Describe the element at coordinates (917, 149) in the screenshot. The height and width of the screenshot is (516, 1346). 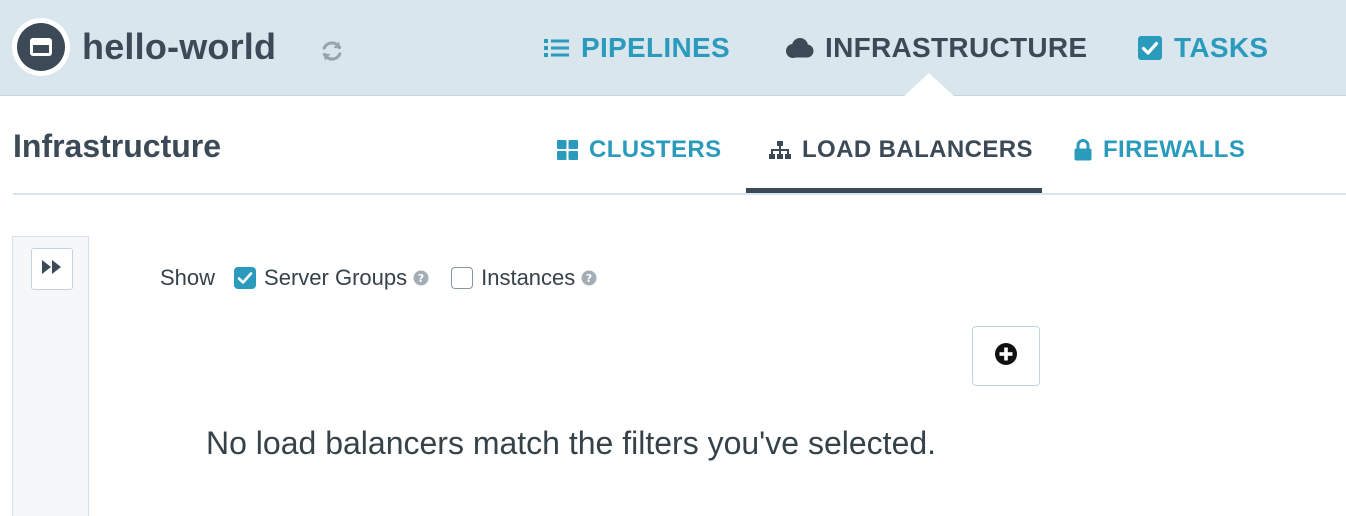
I see `tab-load-balancers-label: LOAD BALANCERS` at that location.